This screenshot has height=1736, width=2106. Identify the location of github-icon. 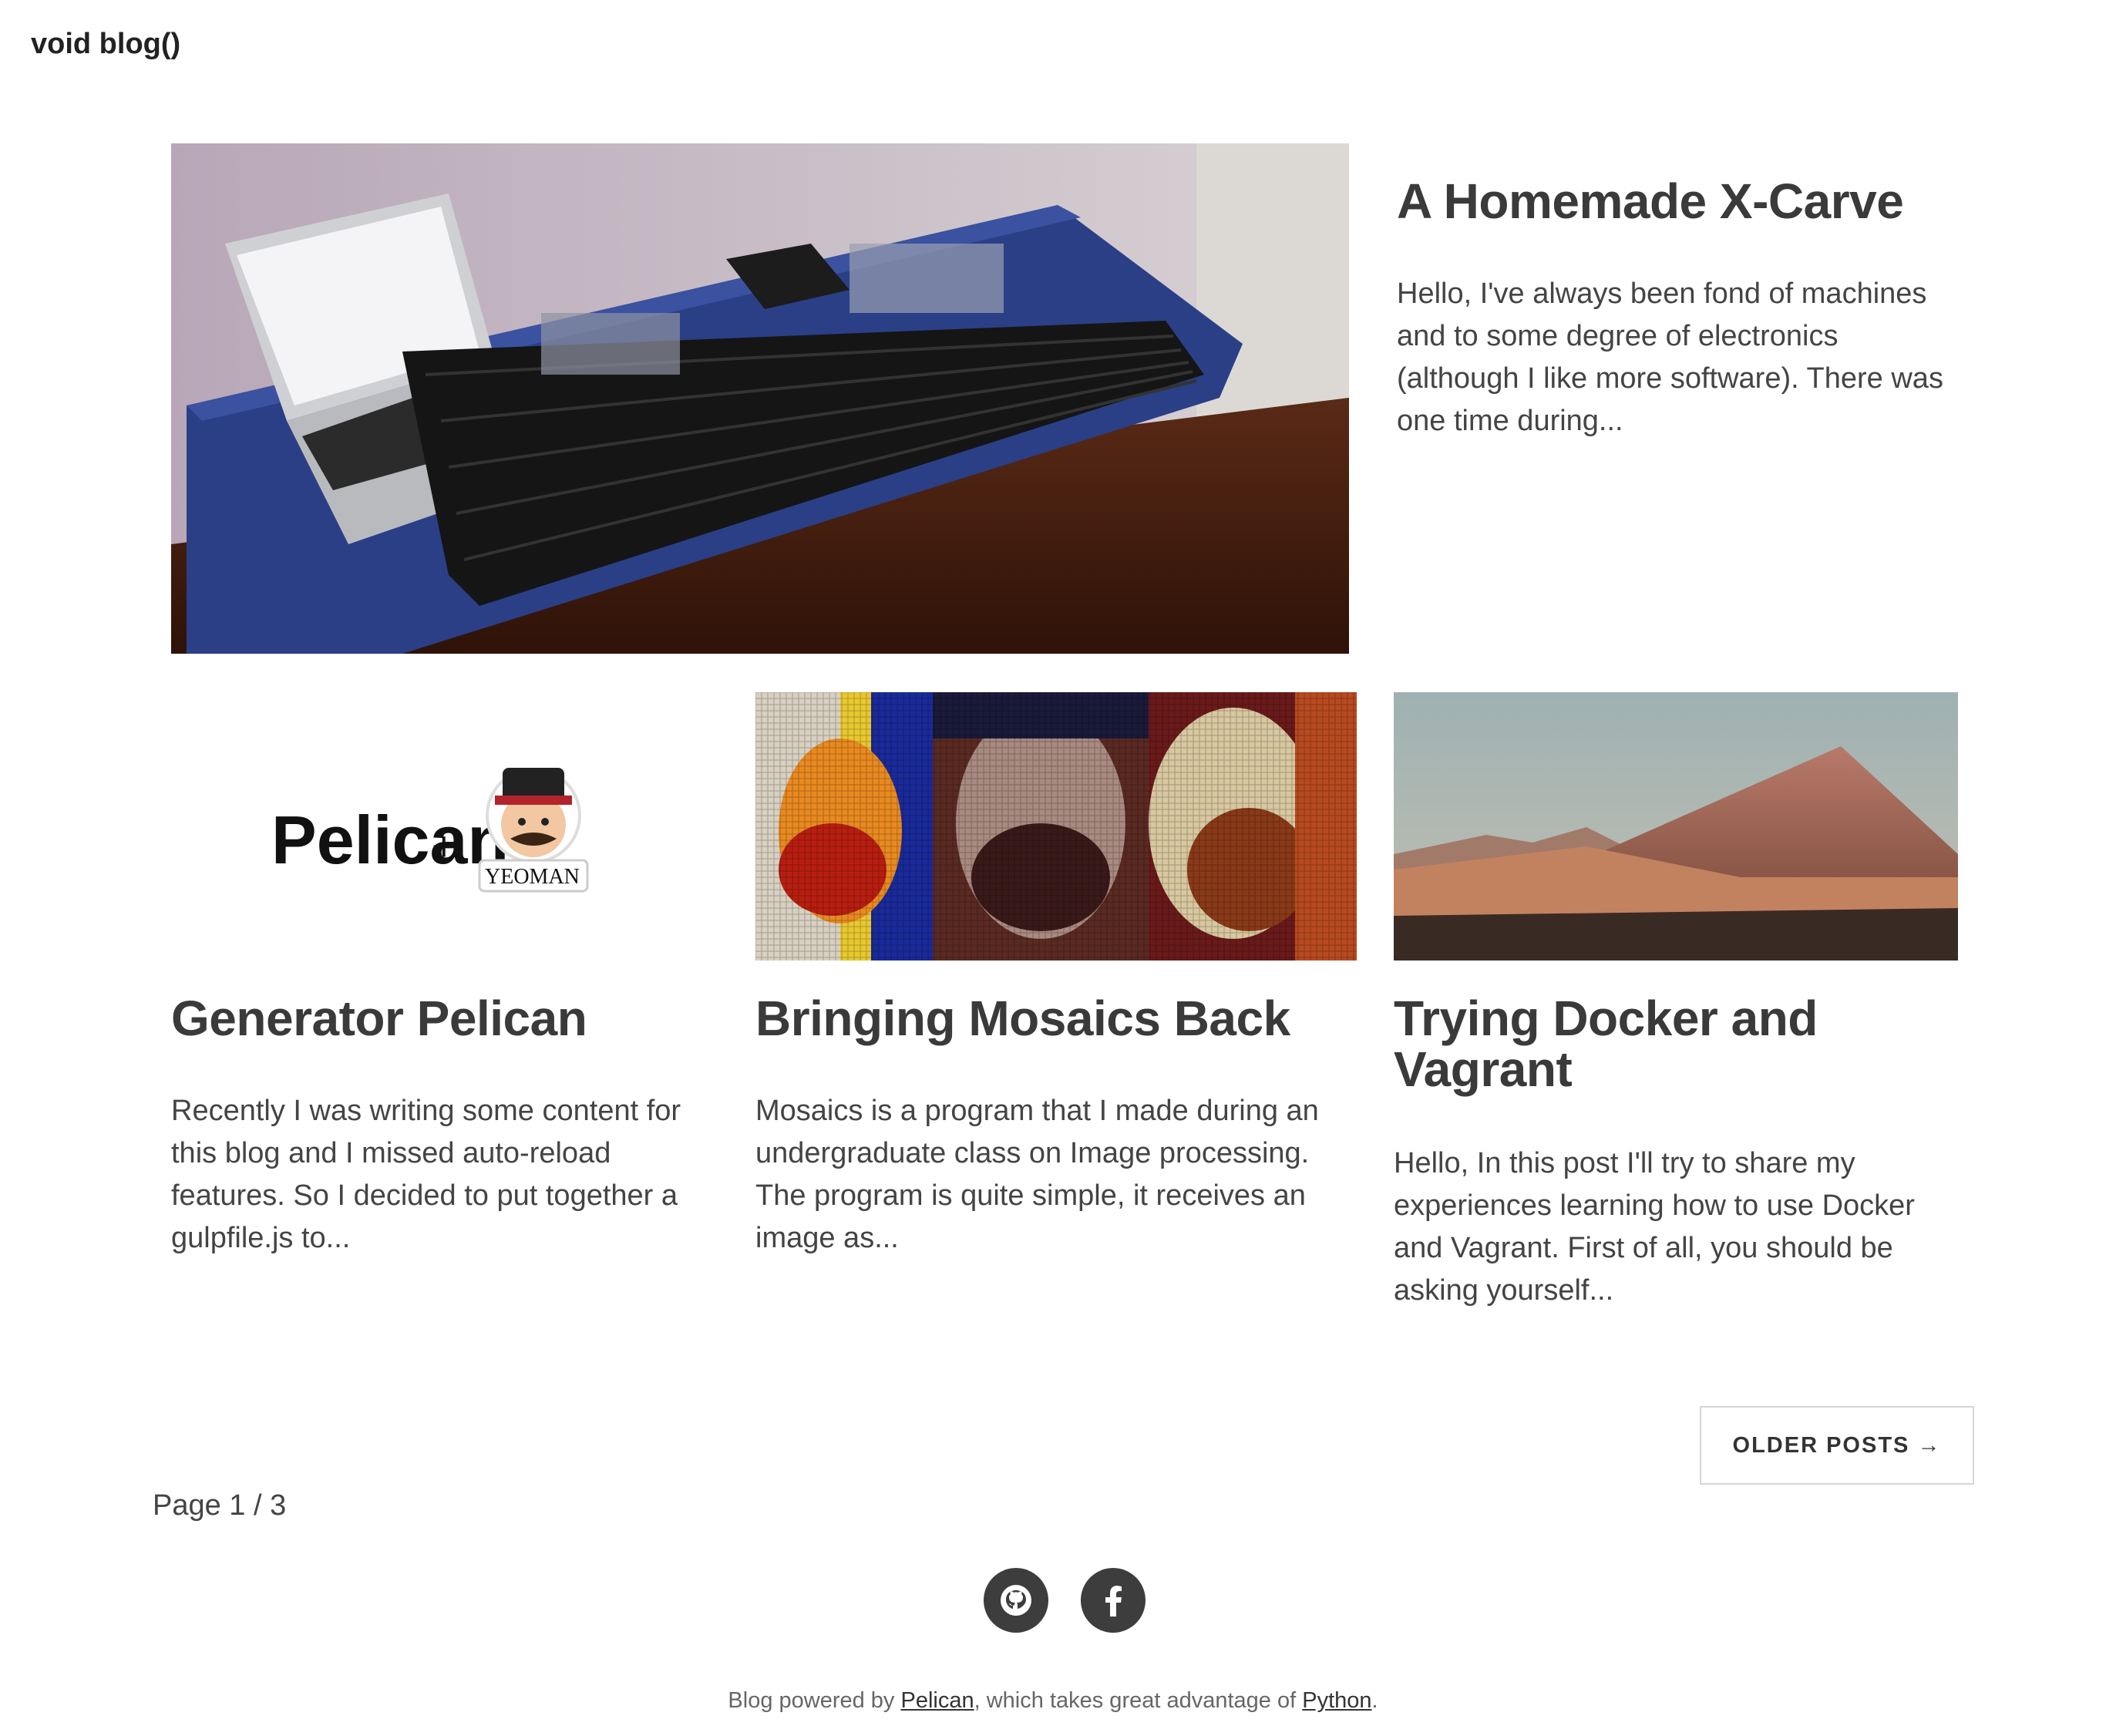
(1016, 1600).